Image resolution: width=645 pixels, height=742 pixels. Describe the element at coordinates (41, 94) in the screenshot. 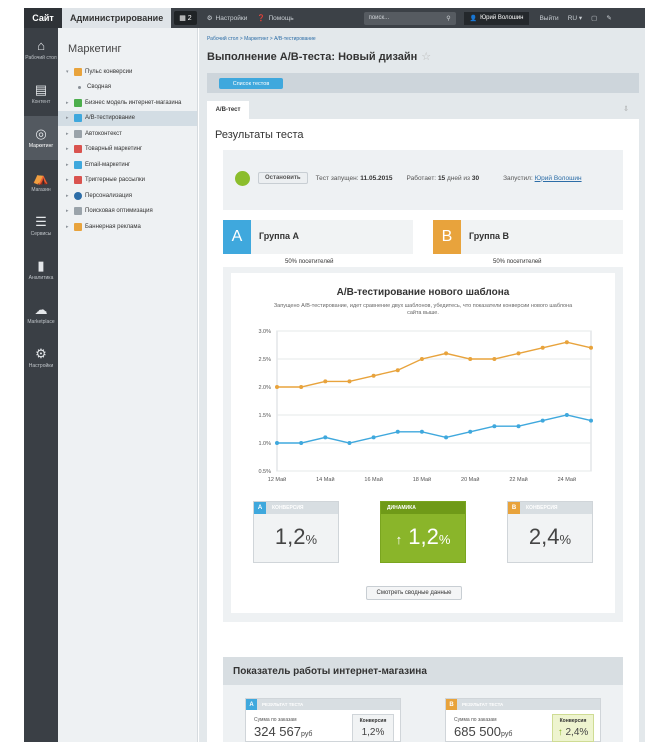

I see `rail-item-content: ▤ Контент` at that location.